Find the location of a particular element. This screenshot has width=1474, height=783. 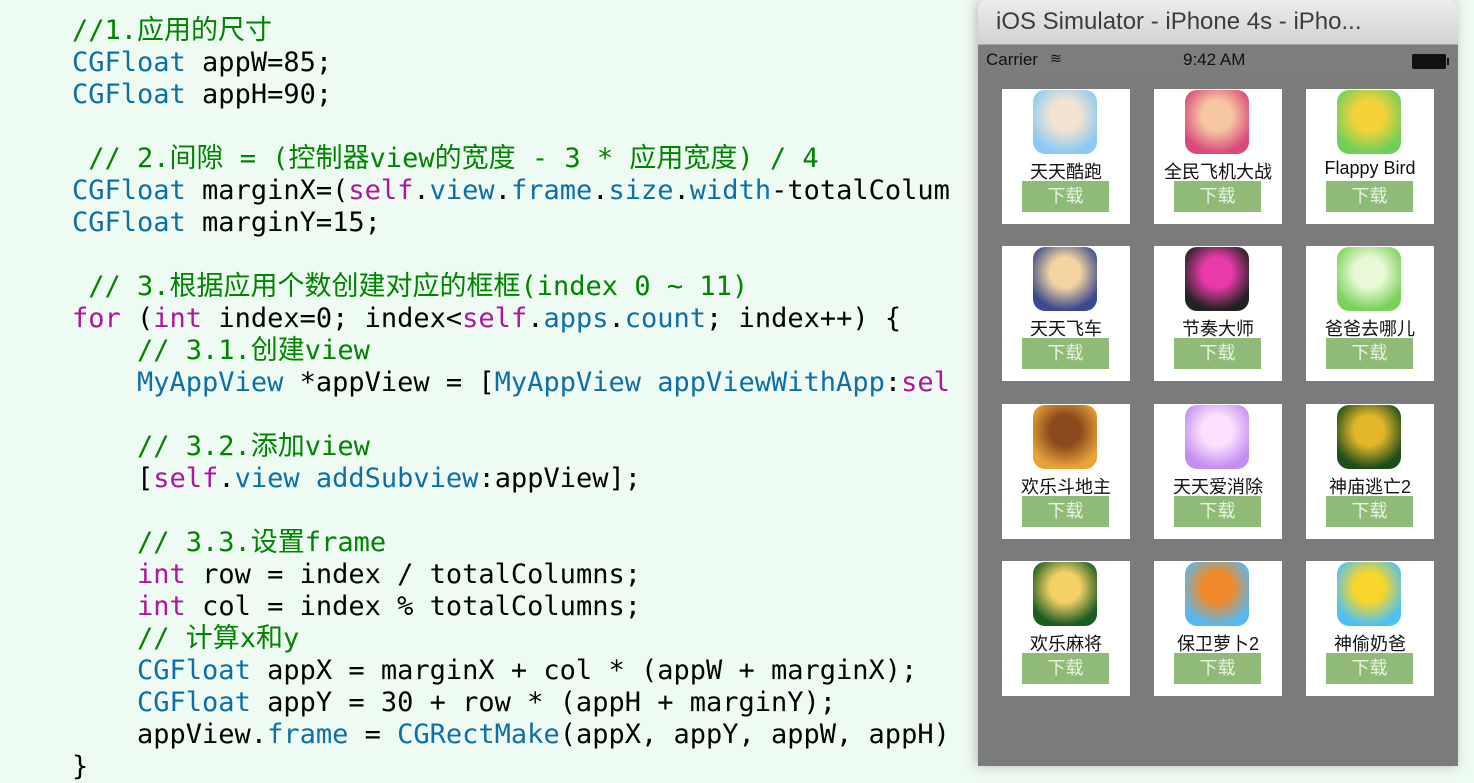

app-tile: 欢乐斗地主 下载 is located at coordinates (1066, 471).